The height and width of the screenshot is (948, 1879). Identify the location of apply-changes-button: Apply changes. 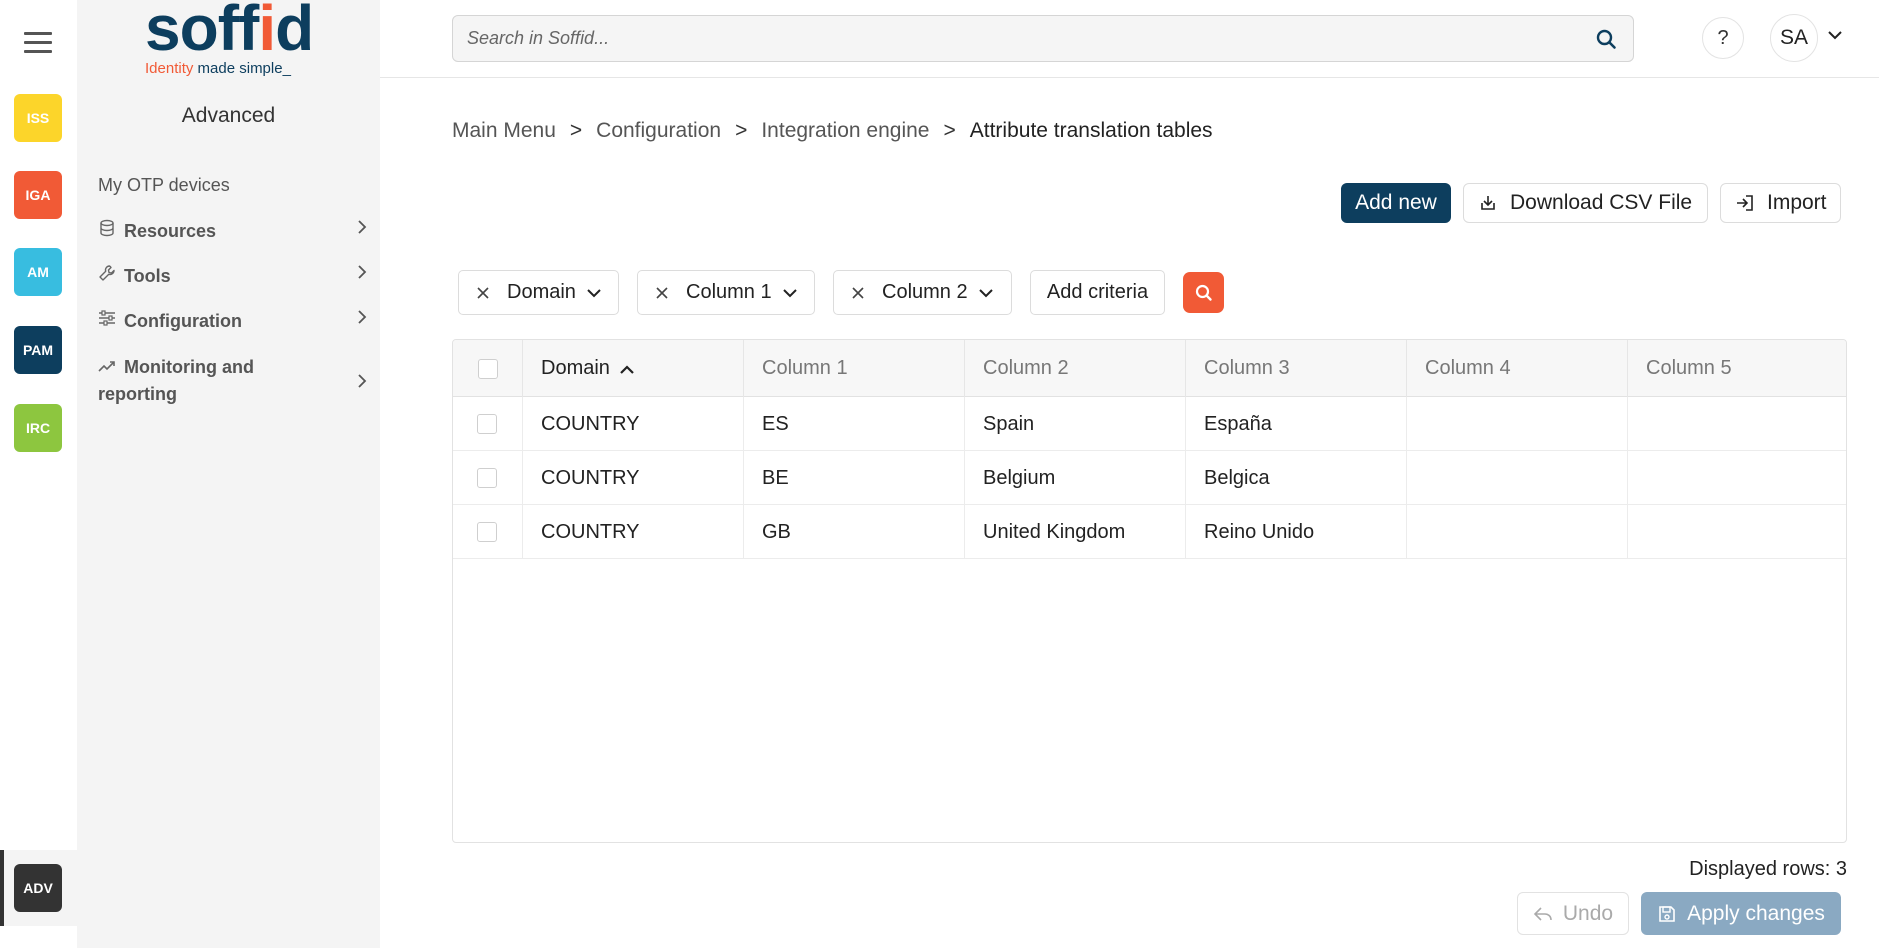
(1741, 913).